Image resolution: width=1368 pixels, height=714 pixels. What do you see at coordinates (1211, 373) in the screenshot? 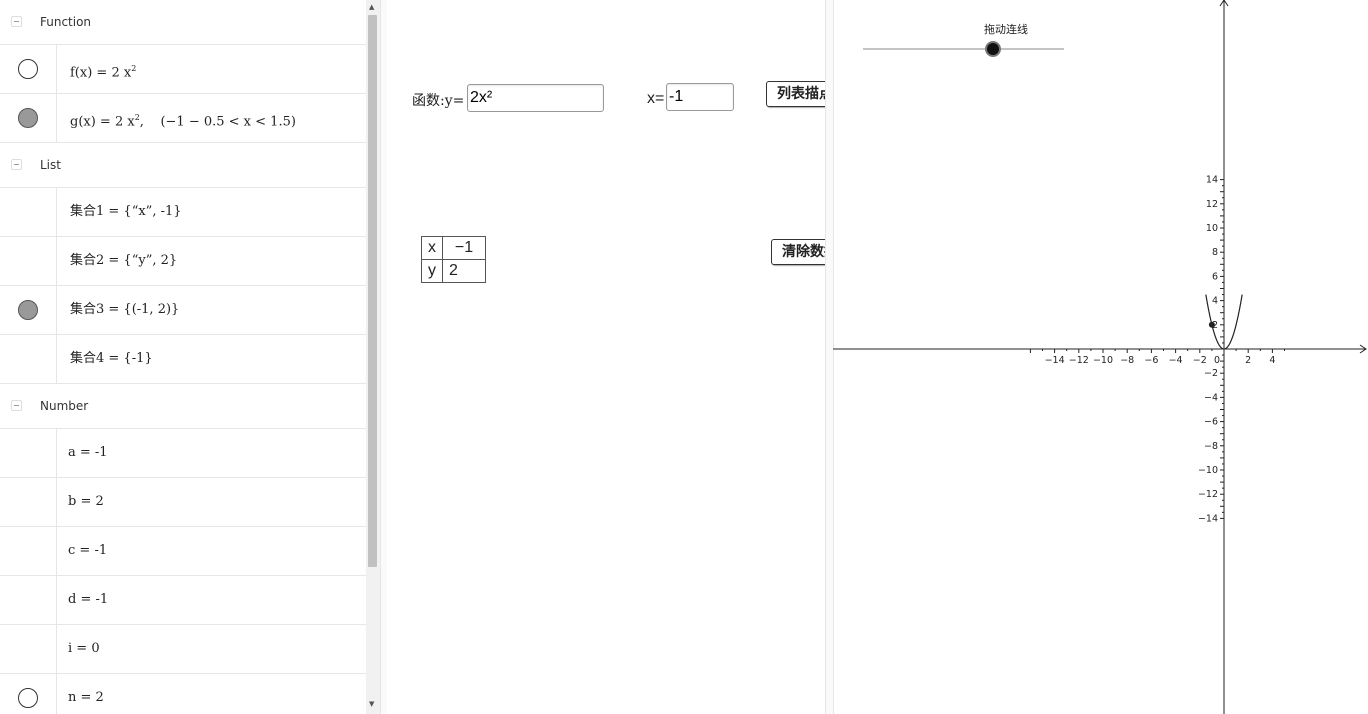
I see `y-tick-label: −2` at bounding box center [1211, 373].